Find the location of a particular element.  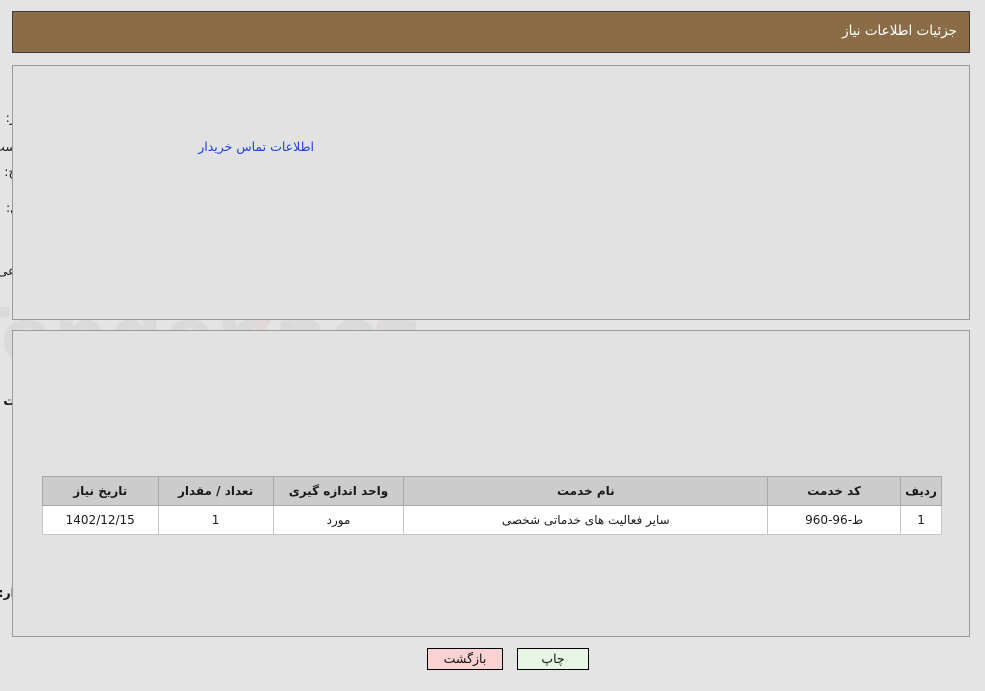

cell-service-name: سایر فعالیت های خدماتی شخصی is located at coordinates (587, 520).